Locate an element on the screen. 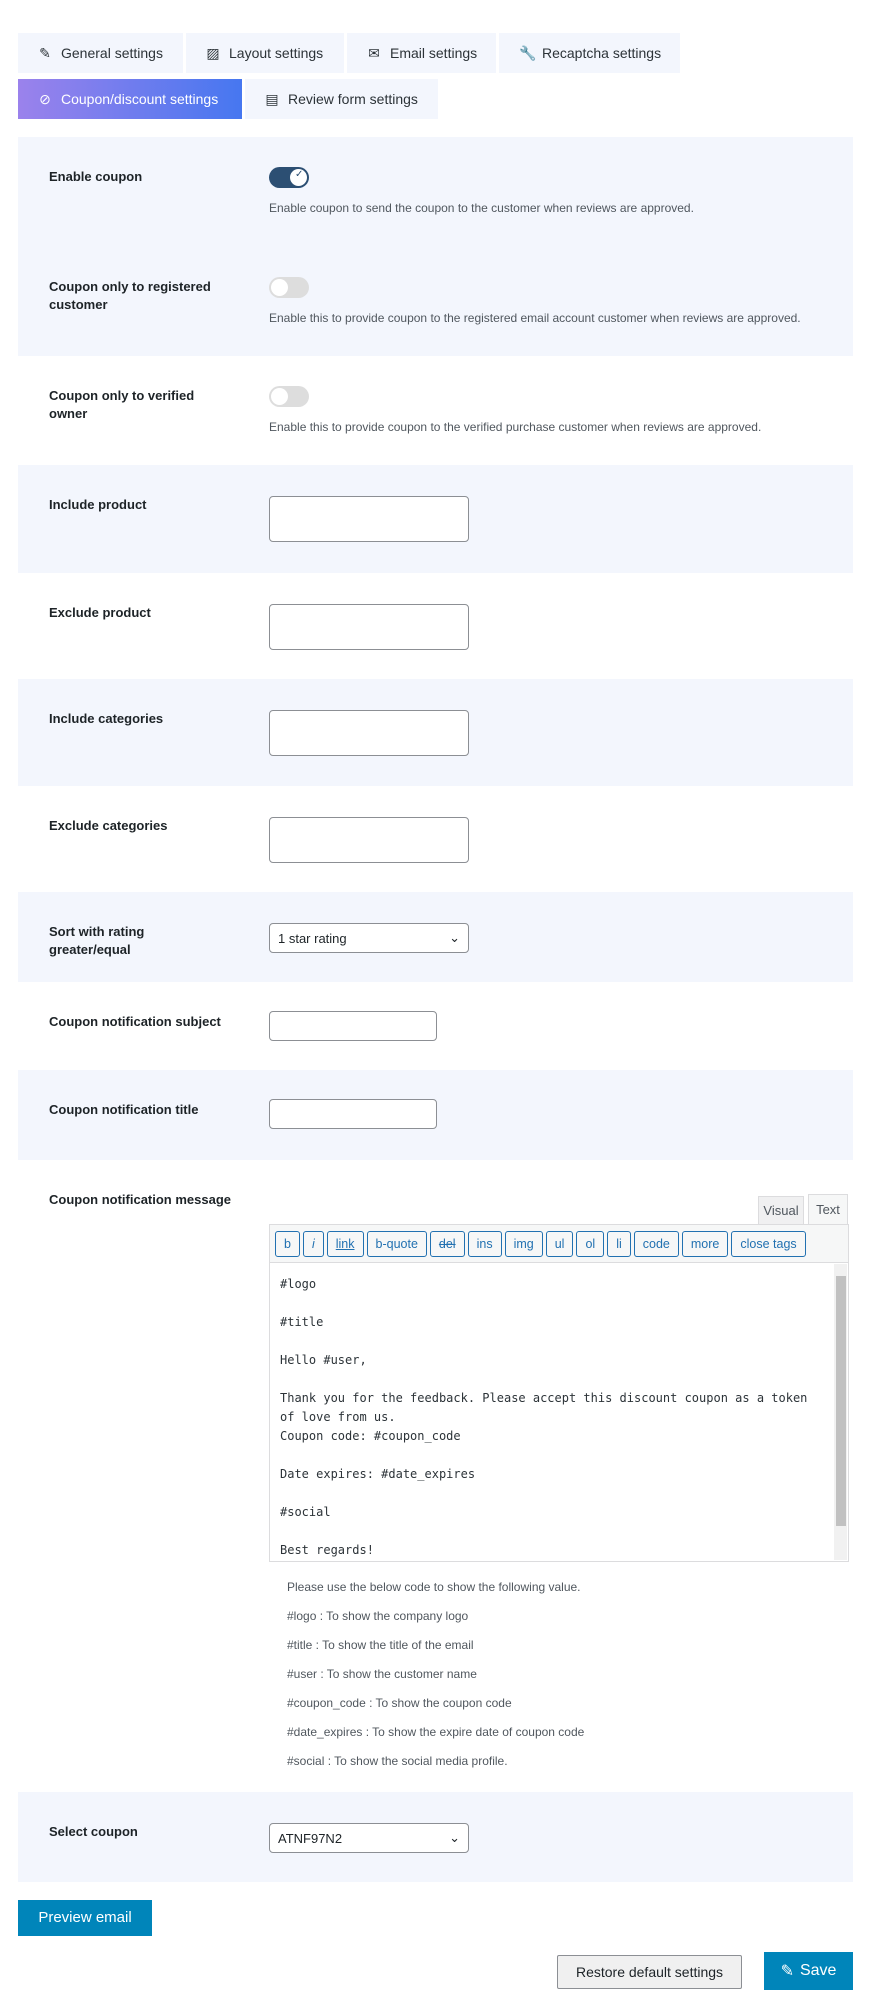 The image size is (872, 2014). toolbar-button-b-quote: b-quote is located at coordinates (396, 1244).